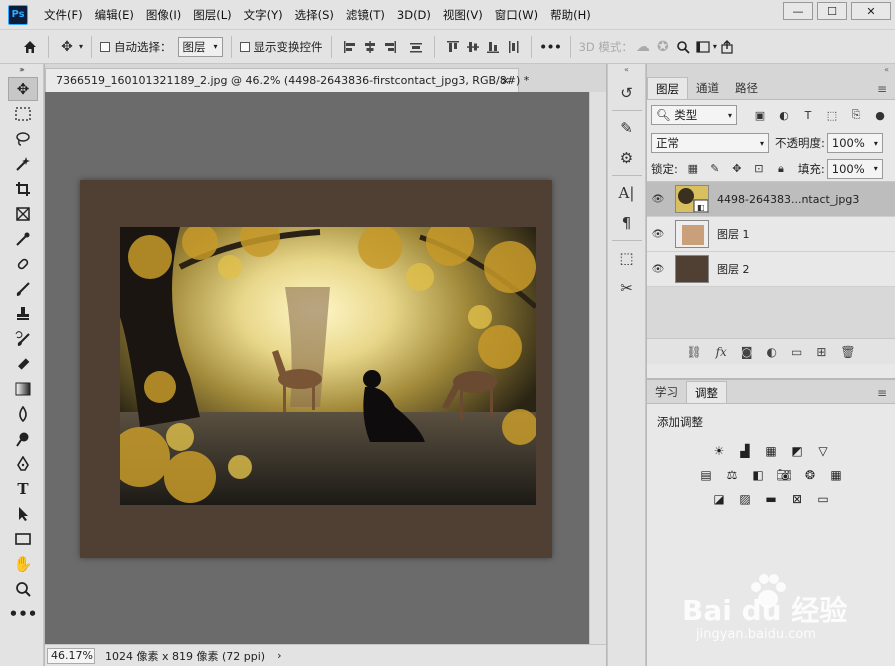 This screenshot has width=895, height=666. Describe the element at coordinates (627, 288) in the screenshot. I see `tool-presets-panel-icon: ✂` at that location.